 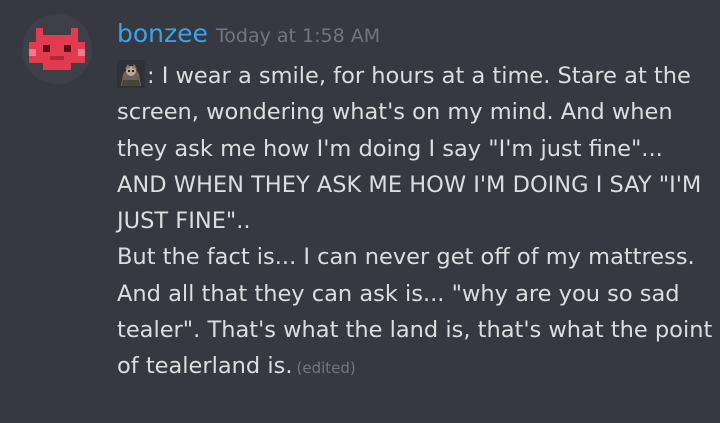 What do you see at coordinates (162, 33) in the screenshot?
I see `username: bonzee` at bounding box center [162, 33].